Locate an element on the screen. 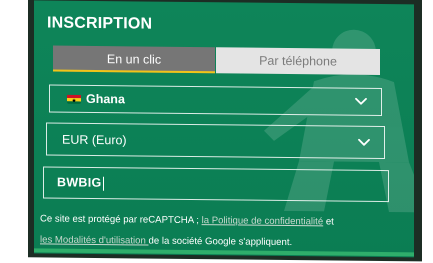 The image size is (433, 263). recaptcha-text-1: Ce site est protégé par reCAPTCHA ; is located at coordinates (121, 220).